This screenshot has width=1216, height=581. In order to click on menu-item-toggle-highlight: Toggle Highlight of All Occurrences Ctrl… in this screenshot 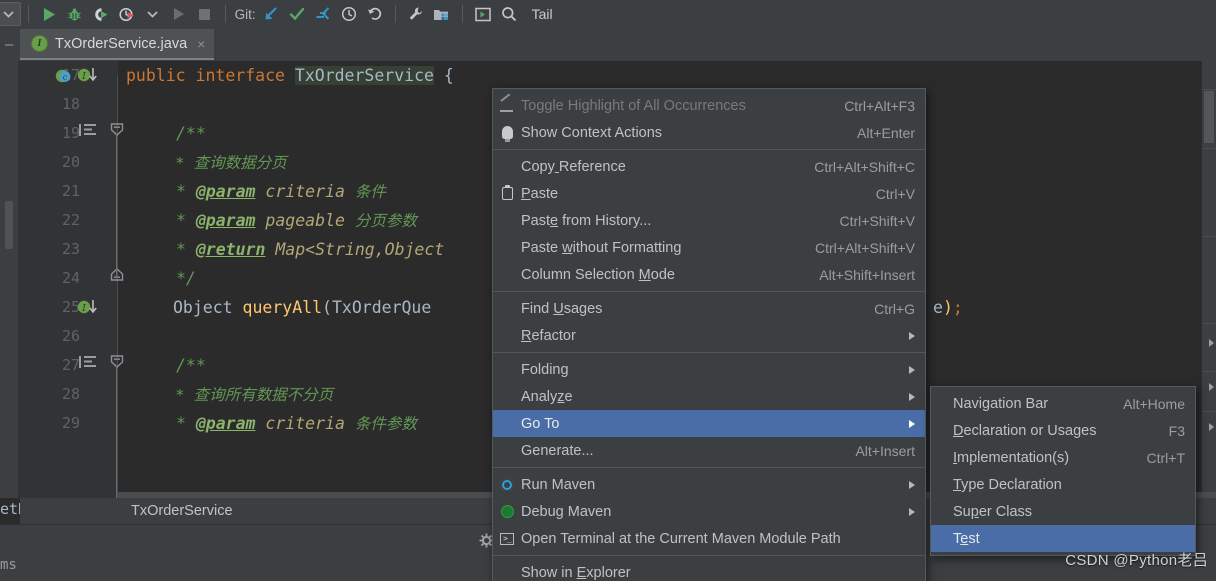, I will do `click(709, 105)`.